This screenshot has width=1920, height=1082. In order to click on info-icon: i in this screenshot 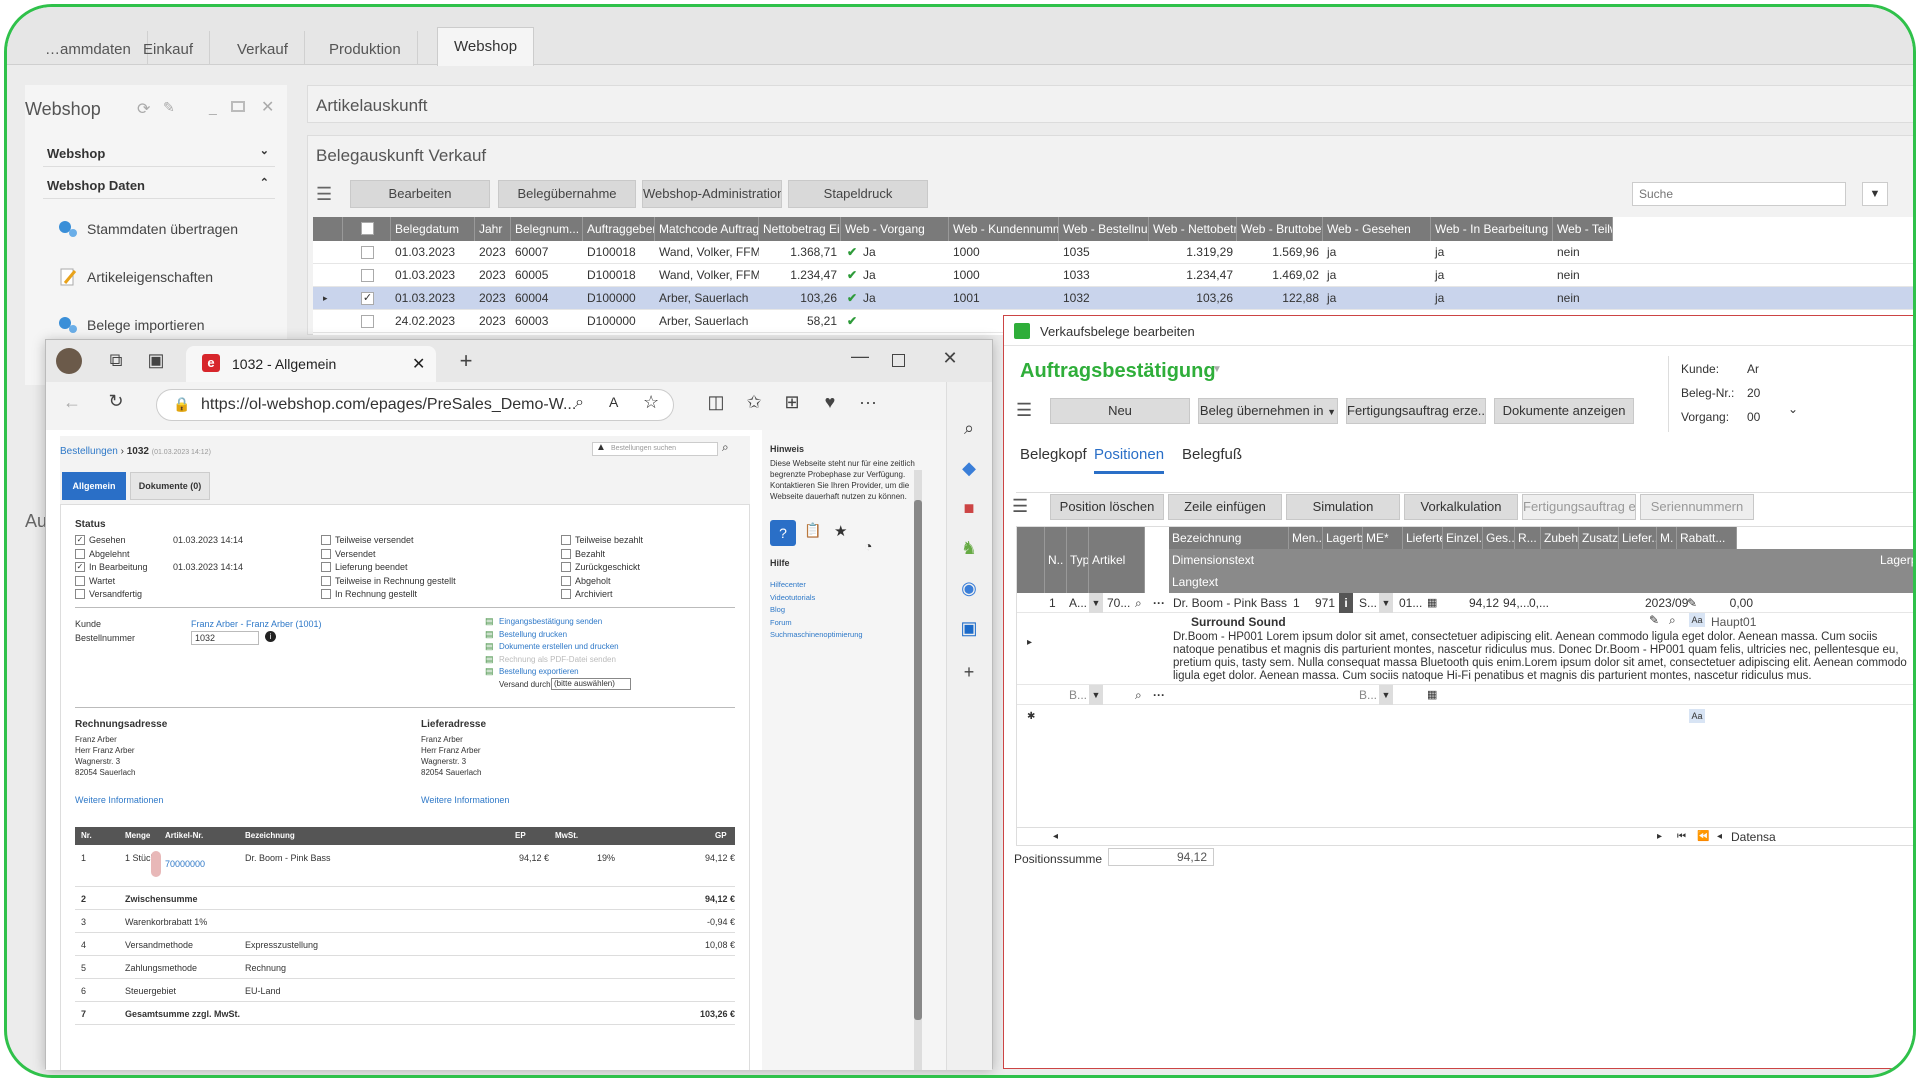, I will do `click(1346, 603)`.